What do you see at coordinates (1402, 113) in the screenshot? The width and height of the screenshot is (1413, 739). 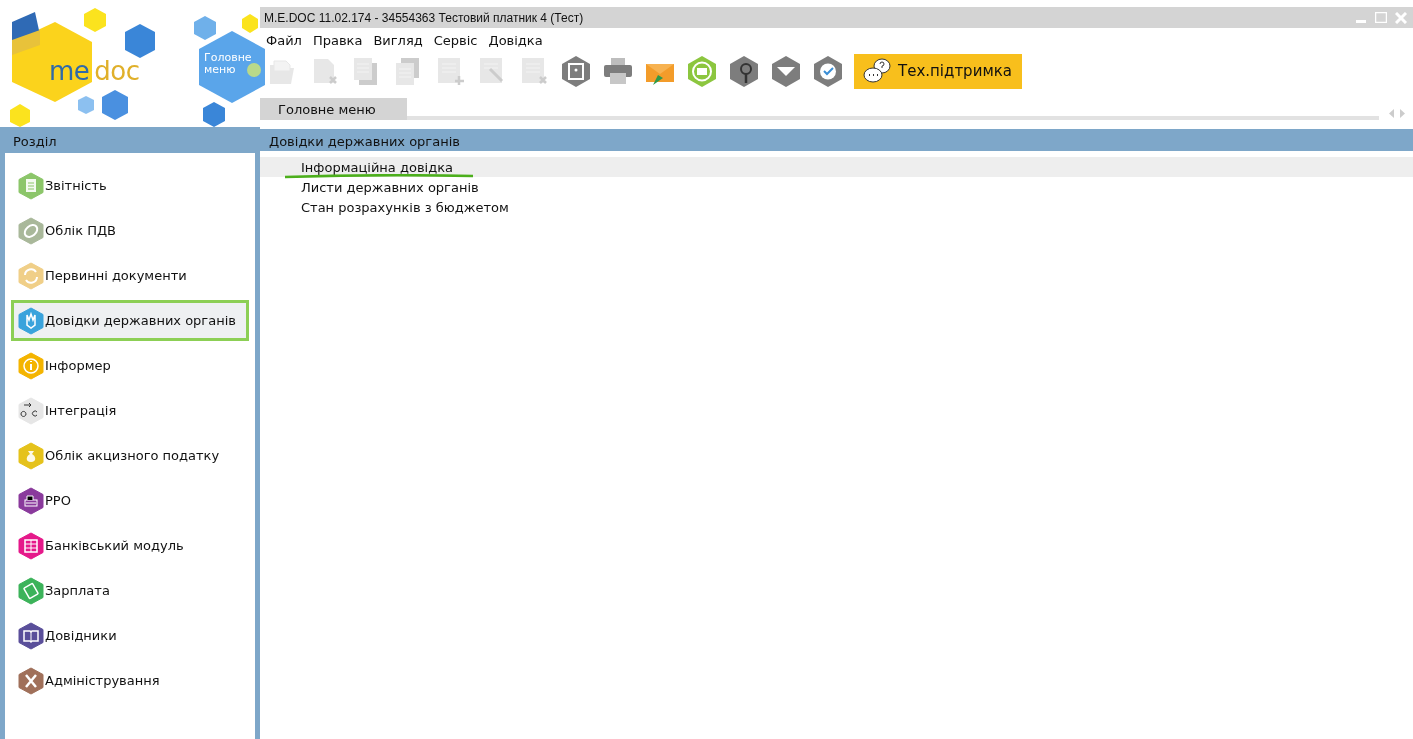 I see `right-arrow-icon` at bounding box center [1402, 113].